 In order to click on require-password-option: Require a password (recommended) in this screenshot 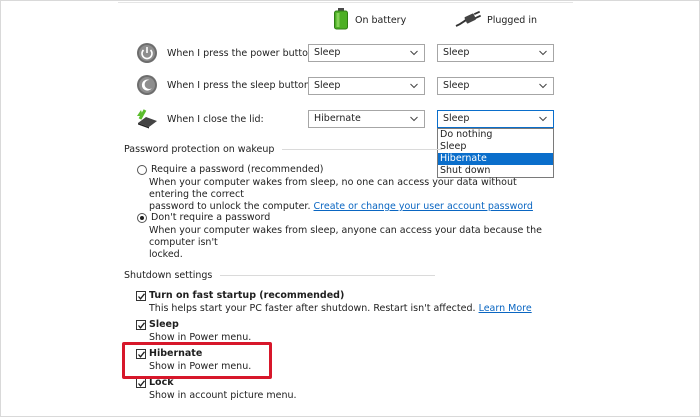, I will do `click(230, 169)`.